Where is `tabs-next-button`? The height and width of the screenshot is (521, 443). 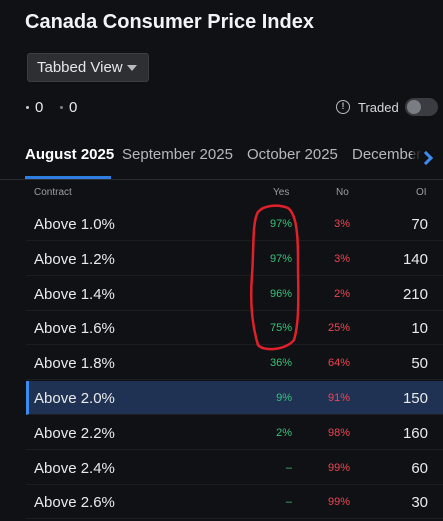 tabs-next-button is located at coordinates (427, 158).